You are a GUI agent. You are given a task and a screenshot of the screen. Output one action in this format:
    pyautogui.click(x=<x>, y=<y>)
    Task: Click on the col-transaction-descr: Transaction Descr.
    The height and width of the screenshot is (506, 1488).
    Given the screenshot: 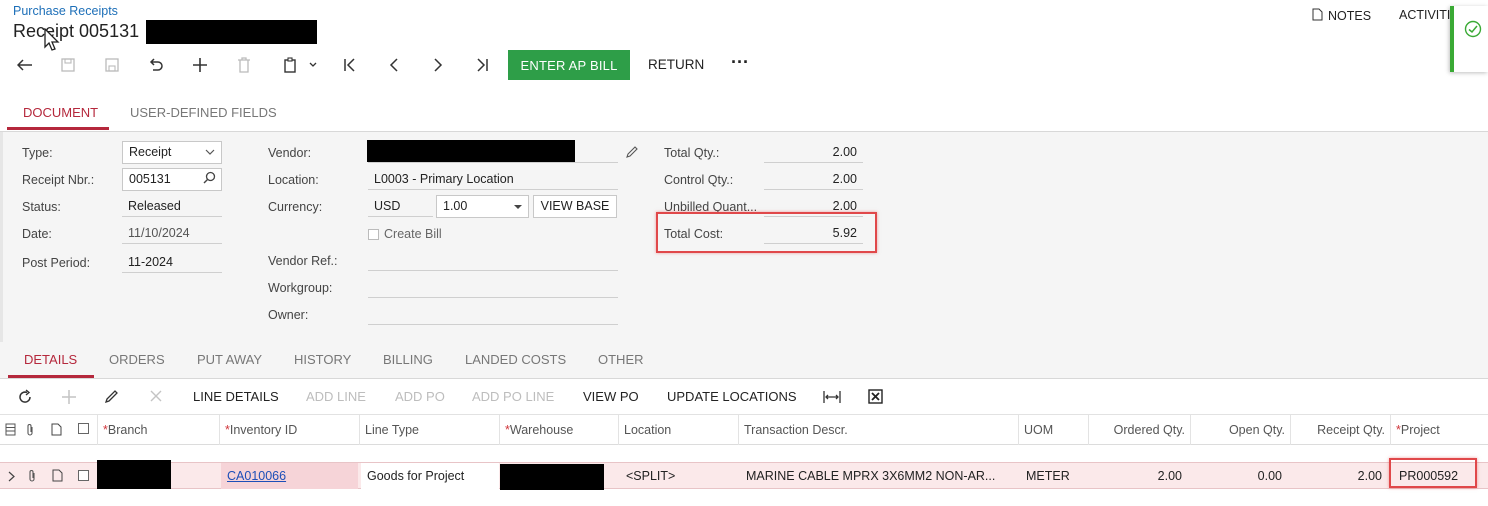 What is the action you would take?
    pyautogui.click(x=878, y=430)
    